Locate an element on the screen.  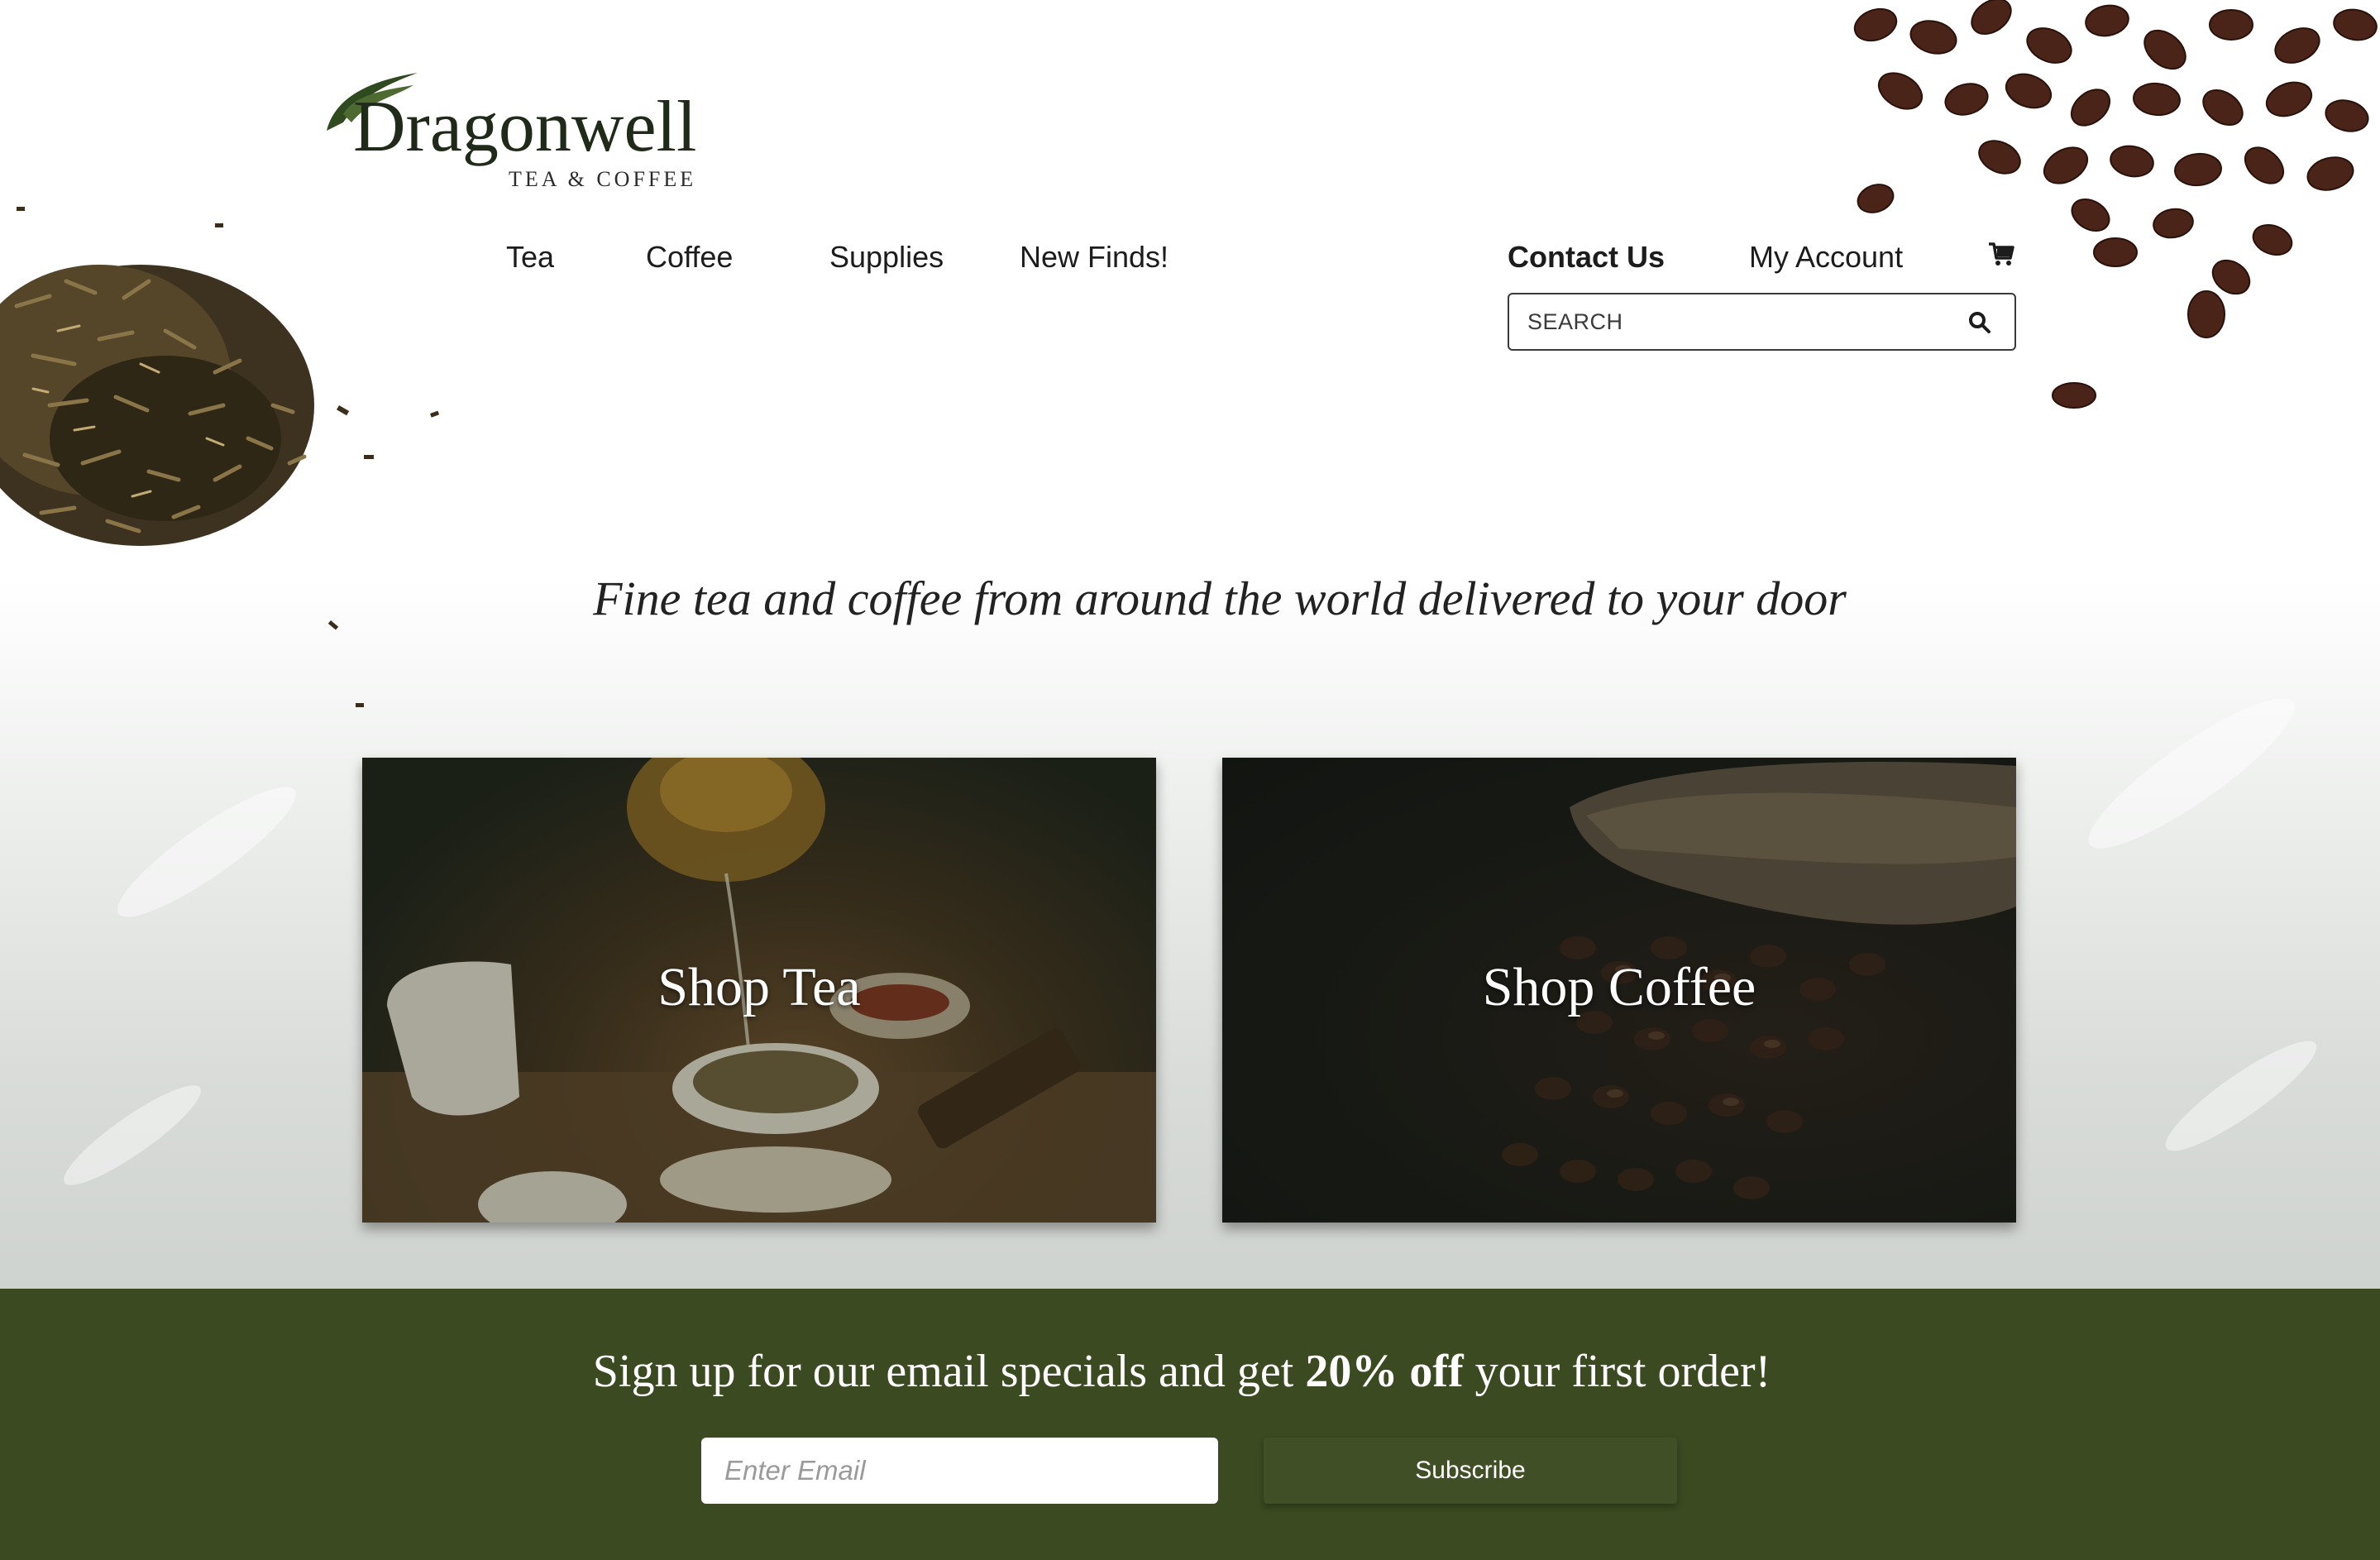
search-box is located at coordinates (1762, 322).